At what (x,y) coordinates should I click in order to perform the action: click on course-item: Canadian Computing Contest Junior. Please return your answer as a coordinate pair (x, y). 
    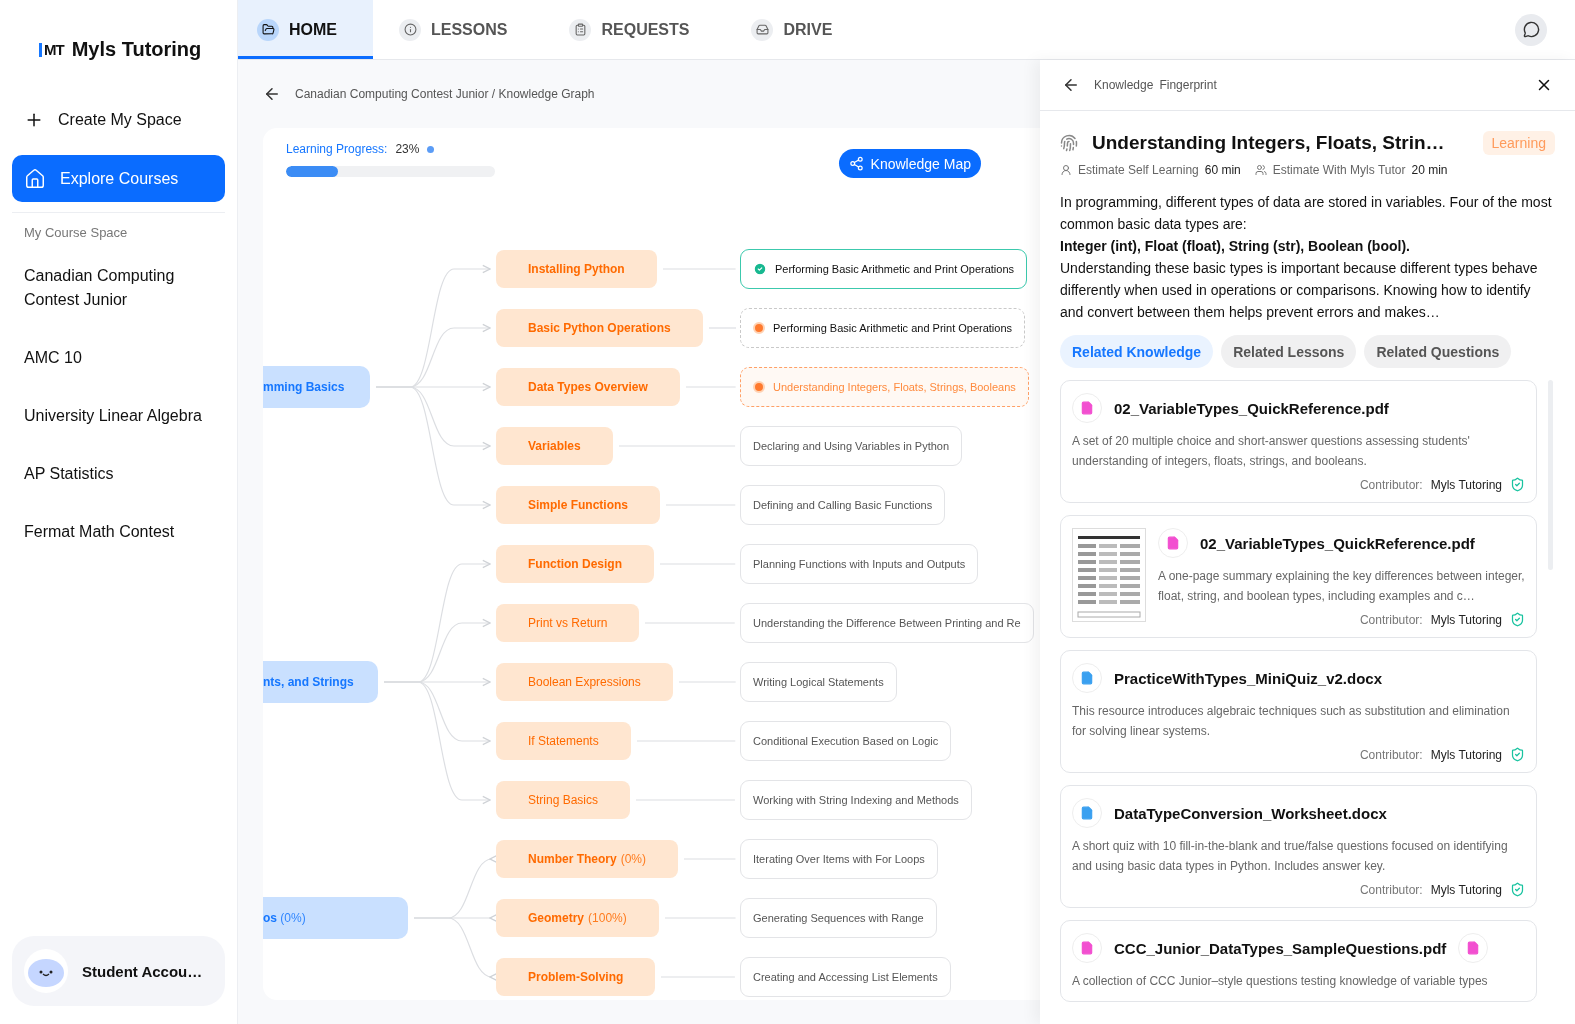
    Looking at the image, I should click on (117, 288).